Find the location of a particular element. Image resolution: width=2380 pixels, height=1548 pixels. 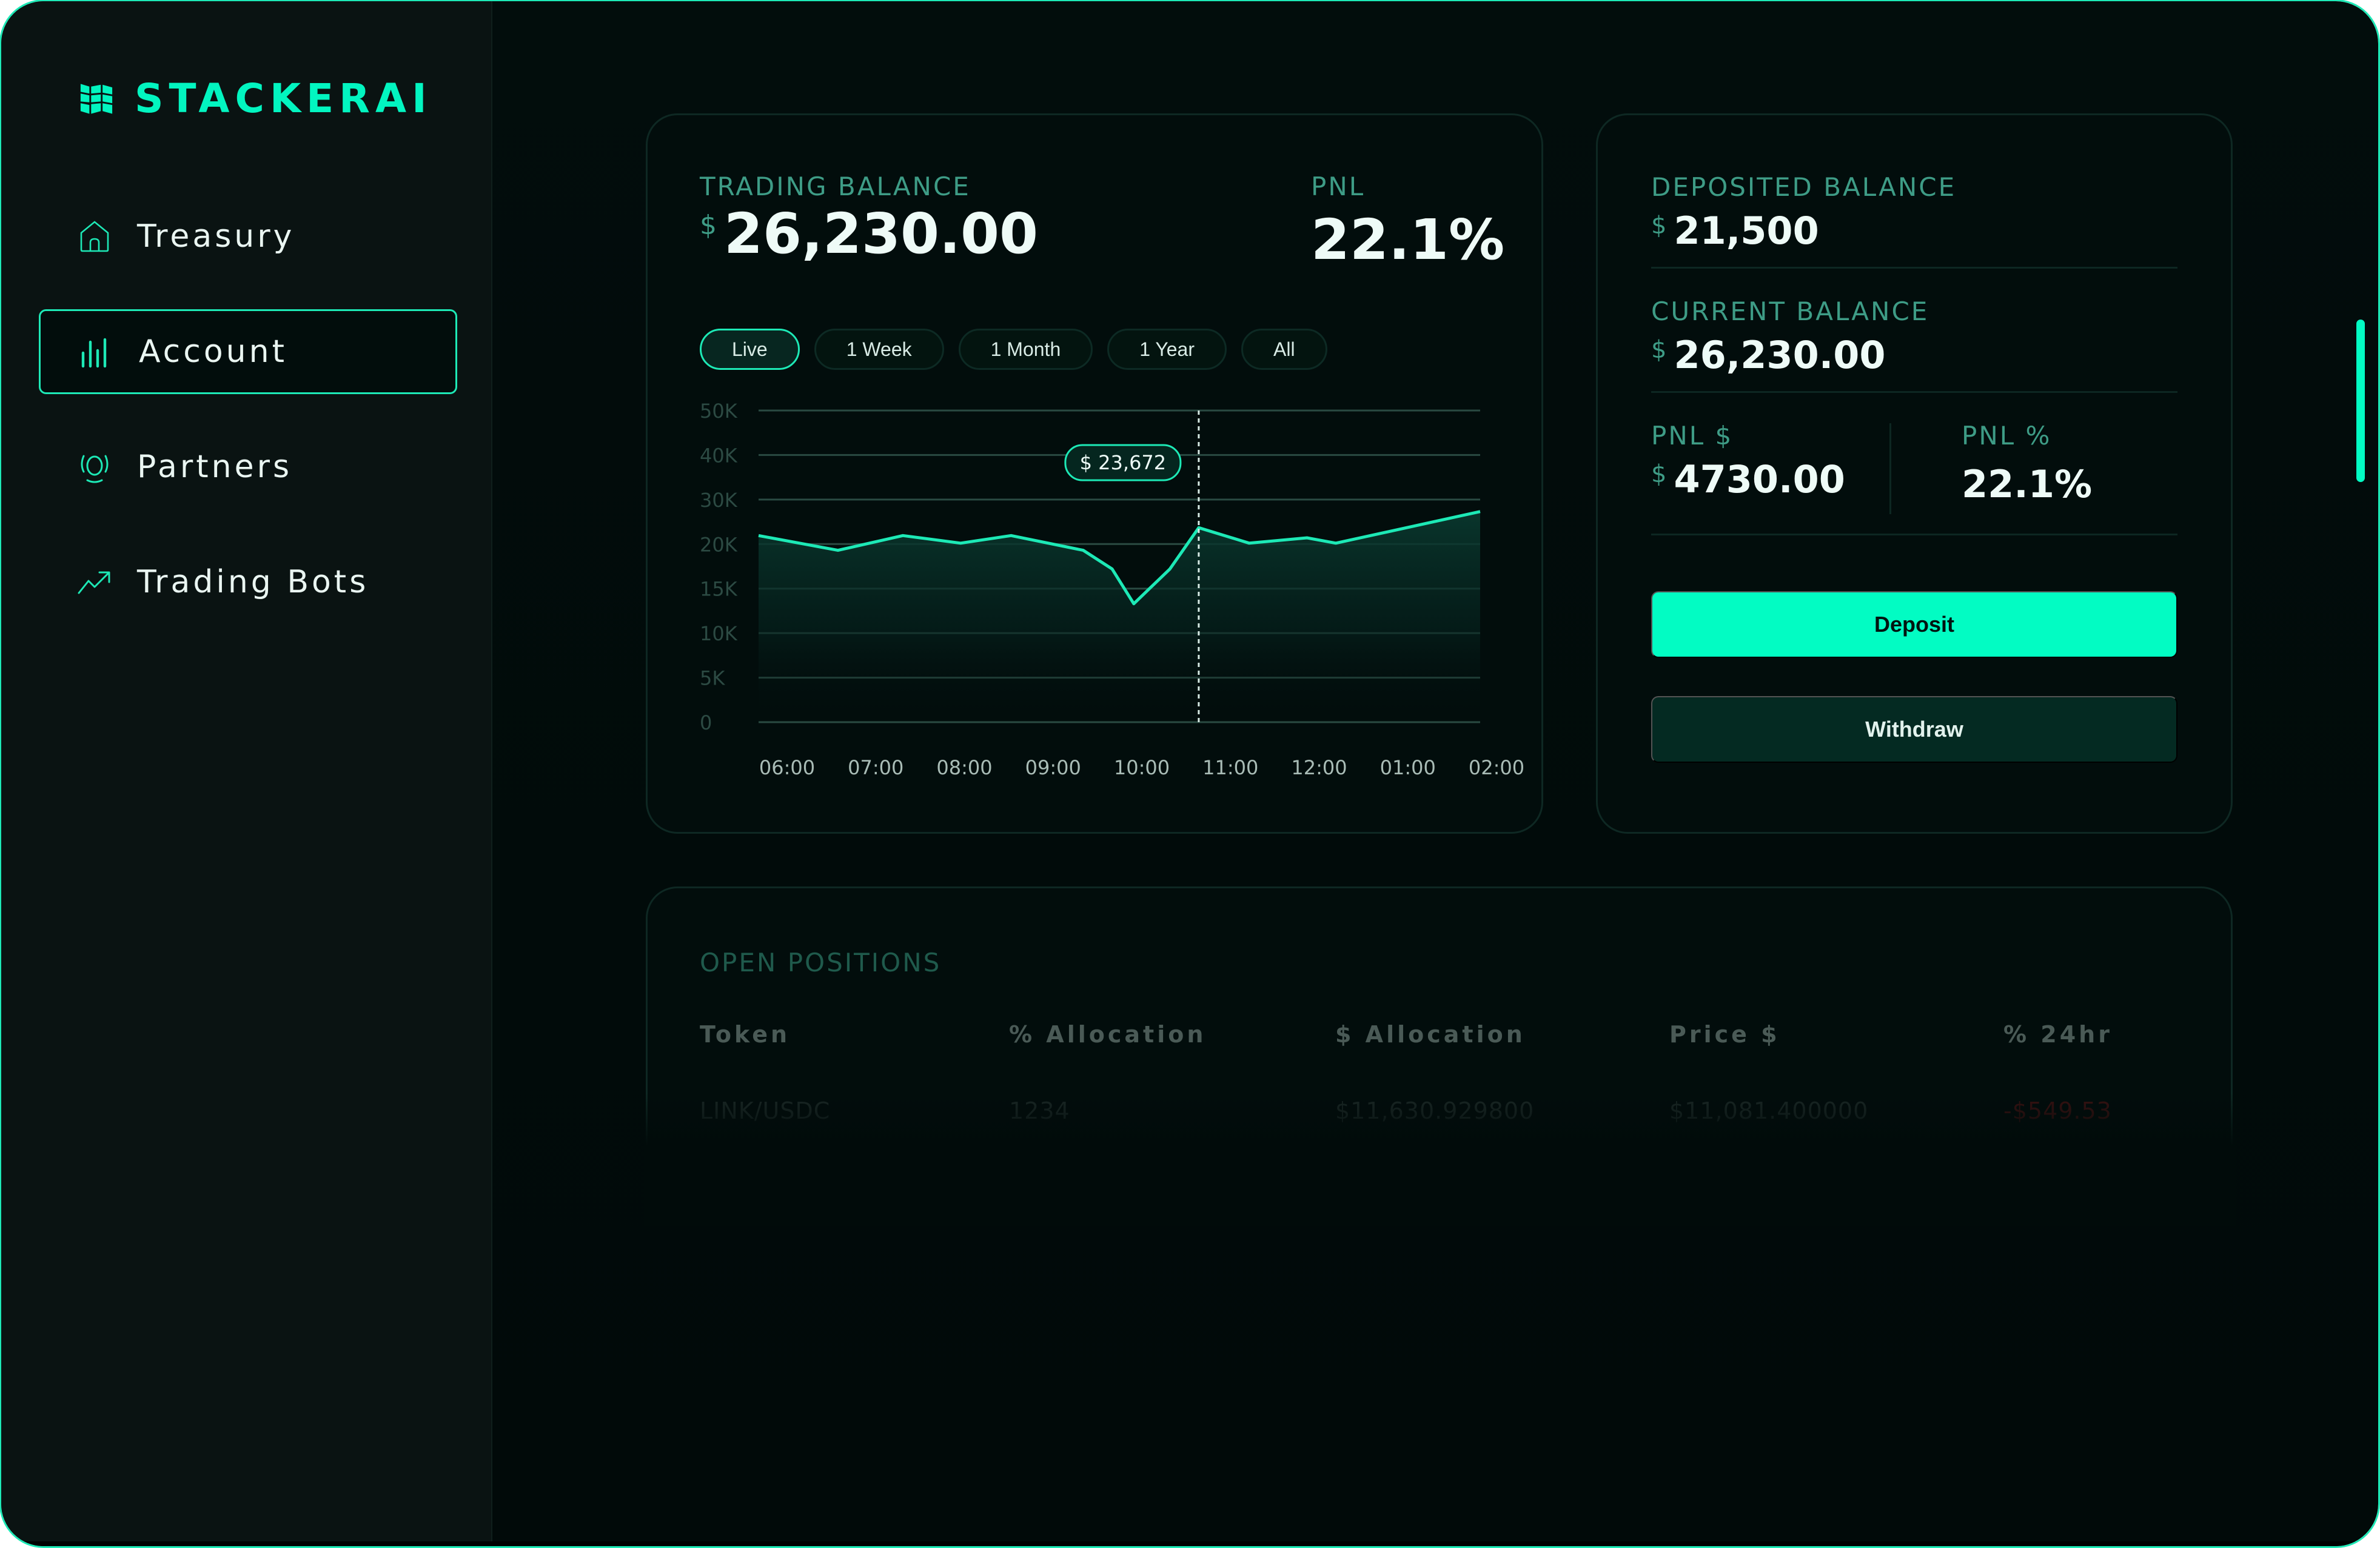

chart-area-fill is located at coordinates (1119, 616).